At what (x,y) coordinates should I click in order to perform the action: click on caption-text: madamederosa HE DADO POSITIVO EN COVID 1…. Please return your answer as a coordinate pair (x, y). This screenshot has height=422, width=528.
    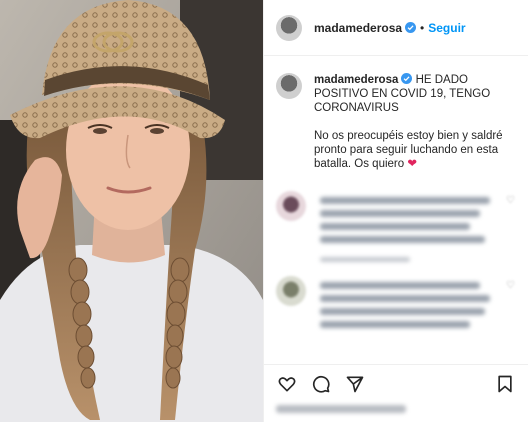
    Looking at the image, I should click on (414, 122).